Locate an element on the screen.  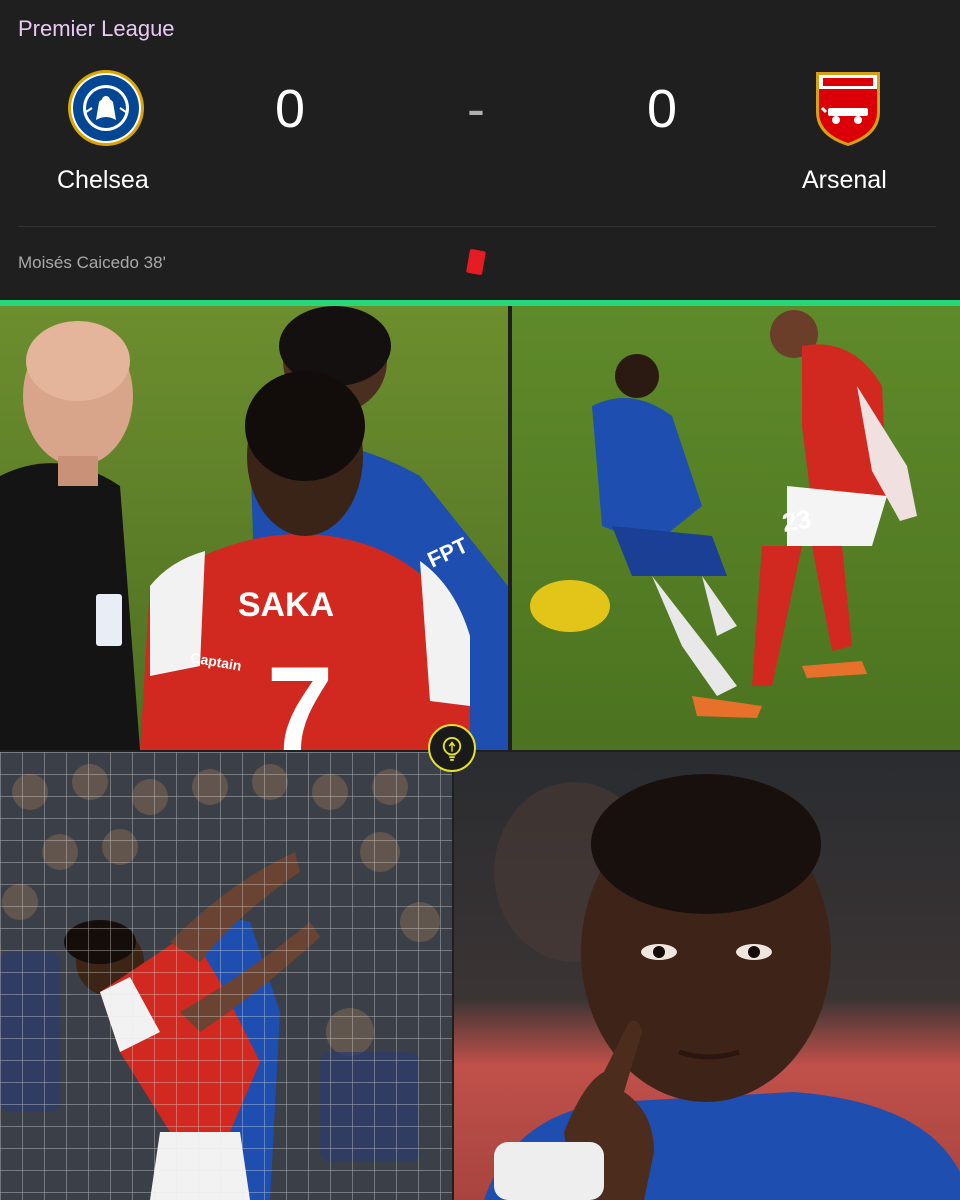
home-score: 0 is located at coordinates (290, 109).